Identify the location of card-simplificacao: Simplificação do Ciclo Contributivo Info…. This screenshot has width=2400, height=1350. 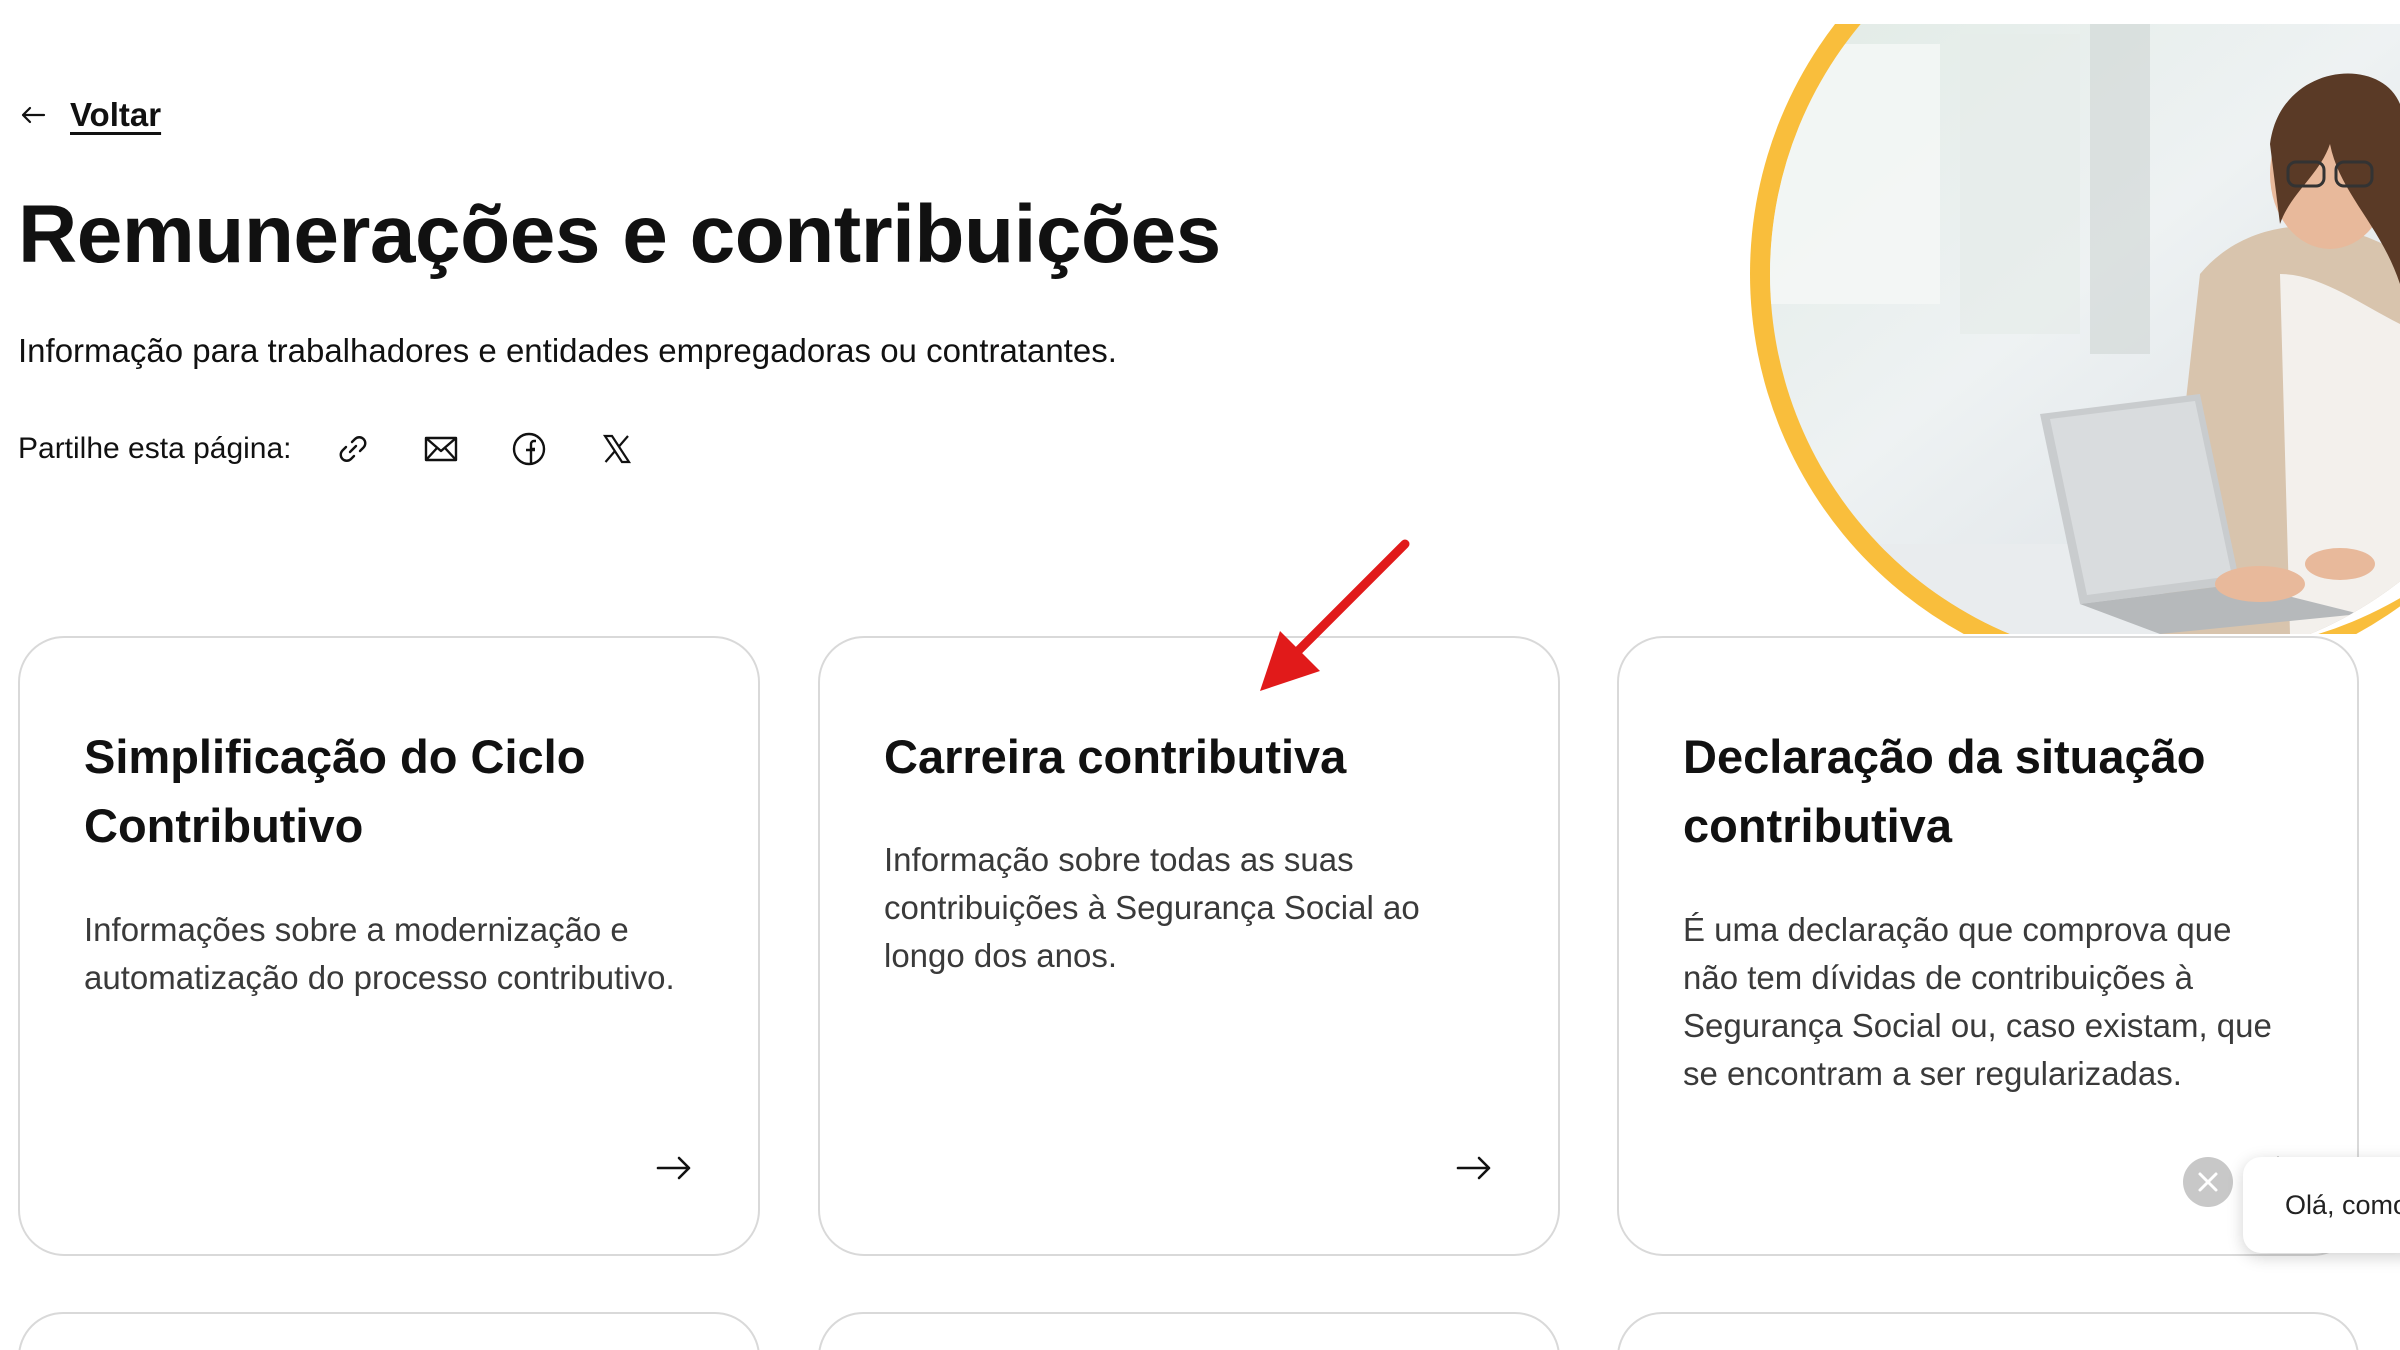
(389, 946).